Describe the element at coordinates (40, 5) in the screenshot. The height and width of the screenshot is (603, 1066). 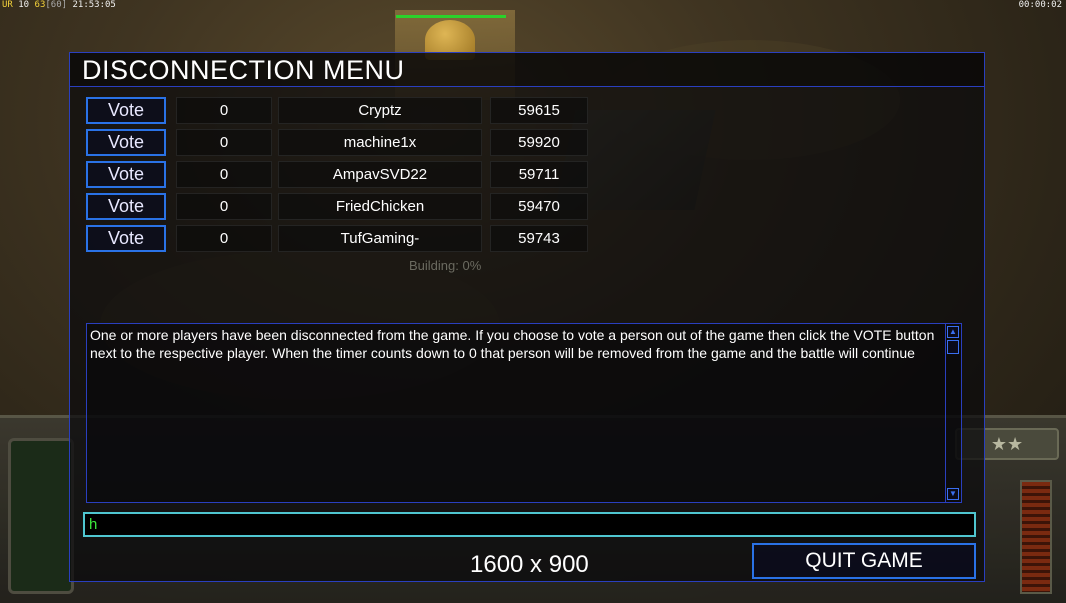
I see `status-value-b: 63` at that location.